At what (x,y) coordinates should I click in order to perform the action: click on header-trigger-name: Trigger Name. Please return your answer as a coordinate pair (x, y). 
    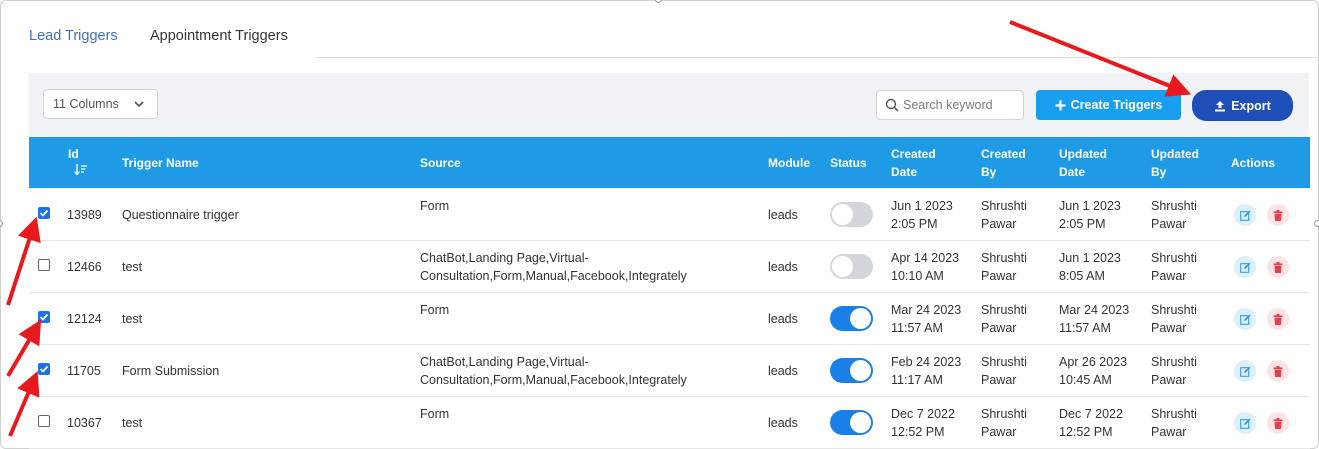
    Looking at the image, I should click on (160, 163).